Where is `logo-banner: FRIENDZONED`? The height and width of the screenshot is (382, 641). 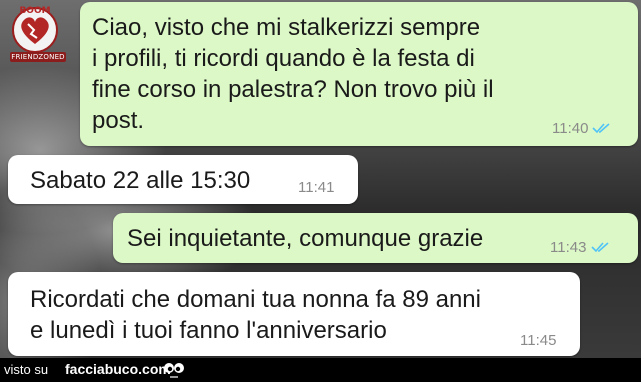
logo-banner: FRIENDZONED is located at coordinates (38, 57).